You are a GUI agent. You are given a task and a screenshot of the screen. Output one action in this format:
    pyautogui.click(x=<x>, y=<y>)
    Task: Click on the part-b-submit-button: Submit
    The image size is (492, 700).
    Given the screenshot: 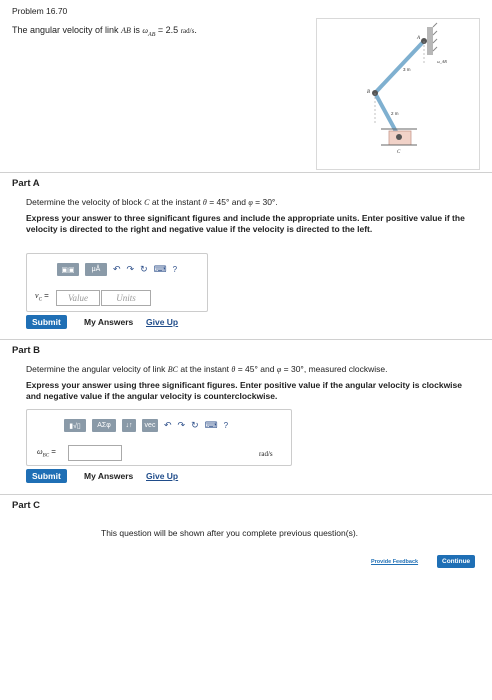 What is the action you would take?
    pyautogui.click(x=46, y=476)
    